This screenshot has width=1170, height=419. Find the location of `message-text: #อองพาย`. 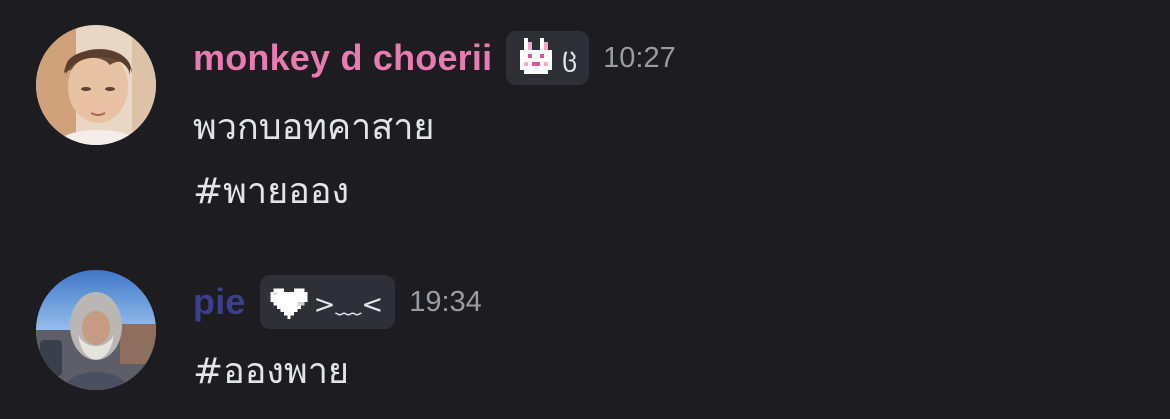

message-text: #อองพาย is located at coordinates (271, 371).